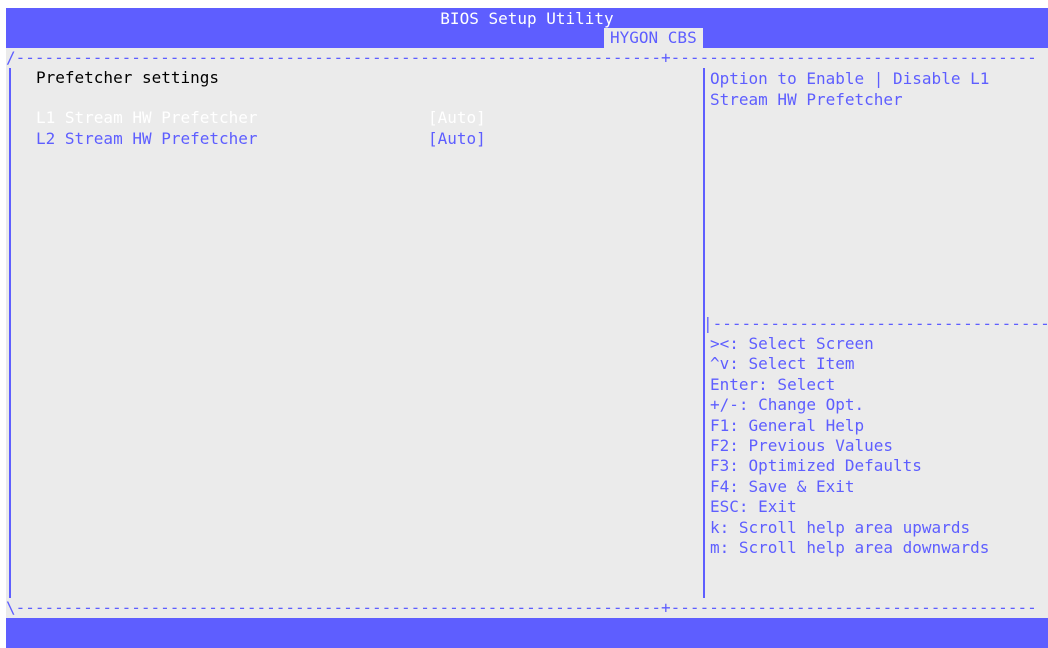 This screenshot has height=648, width=1048. I want to click on menu-item-l1-value: [Auto], so click(457, 118).